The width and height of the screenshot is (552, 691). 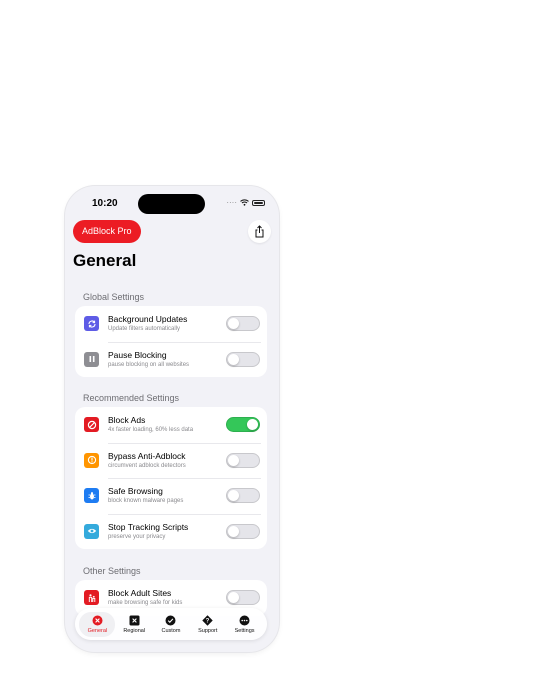 I want to click on tab-support: ? Support, so click(x=208, y=624).